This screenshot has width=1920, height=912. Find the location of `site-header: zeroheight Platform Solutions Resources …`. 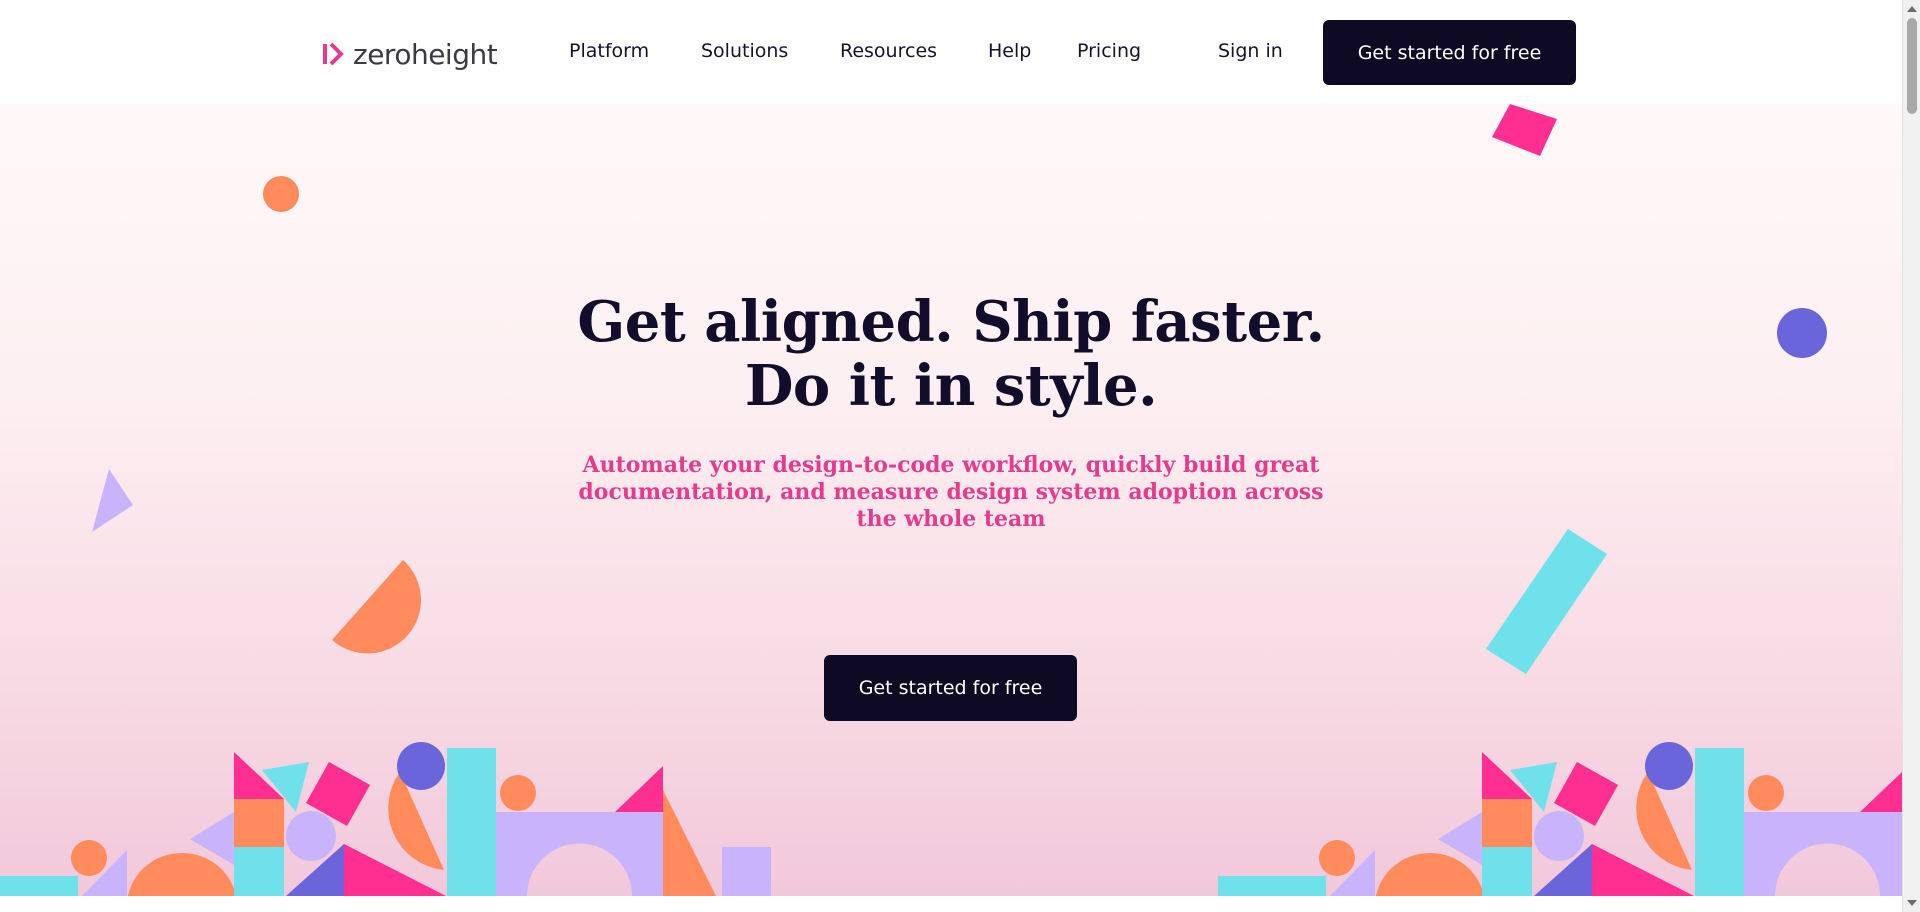

site-header: zeroheight Platform Solutions Resources … is located at coordinates (951, 52).